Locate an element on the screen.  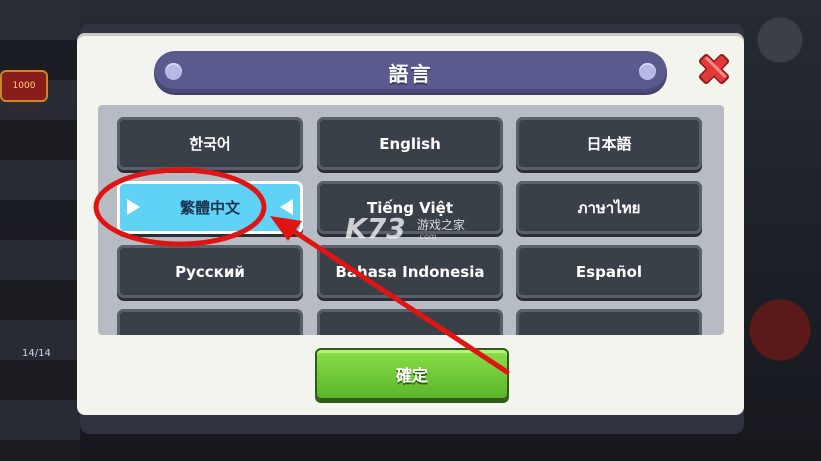
background-level-text: 14/14 is located at coordinates (36, 353).